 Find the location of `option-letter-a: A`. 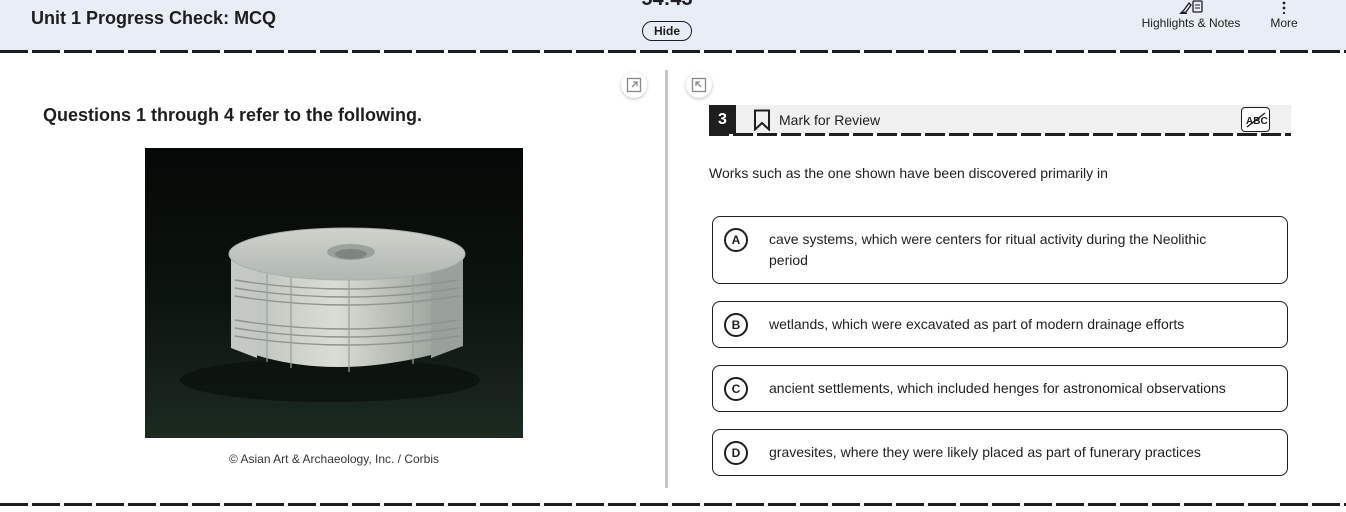

option-letter-a: A is located at coordinates (736, 240).